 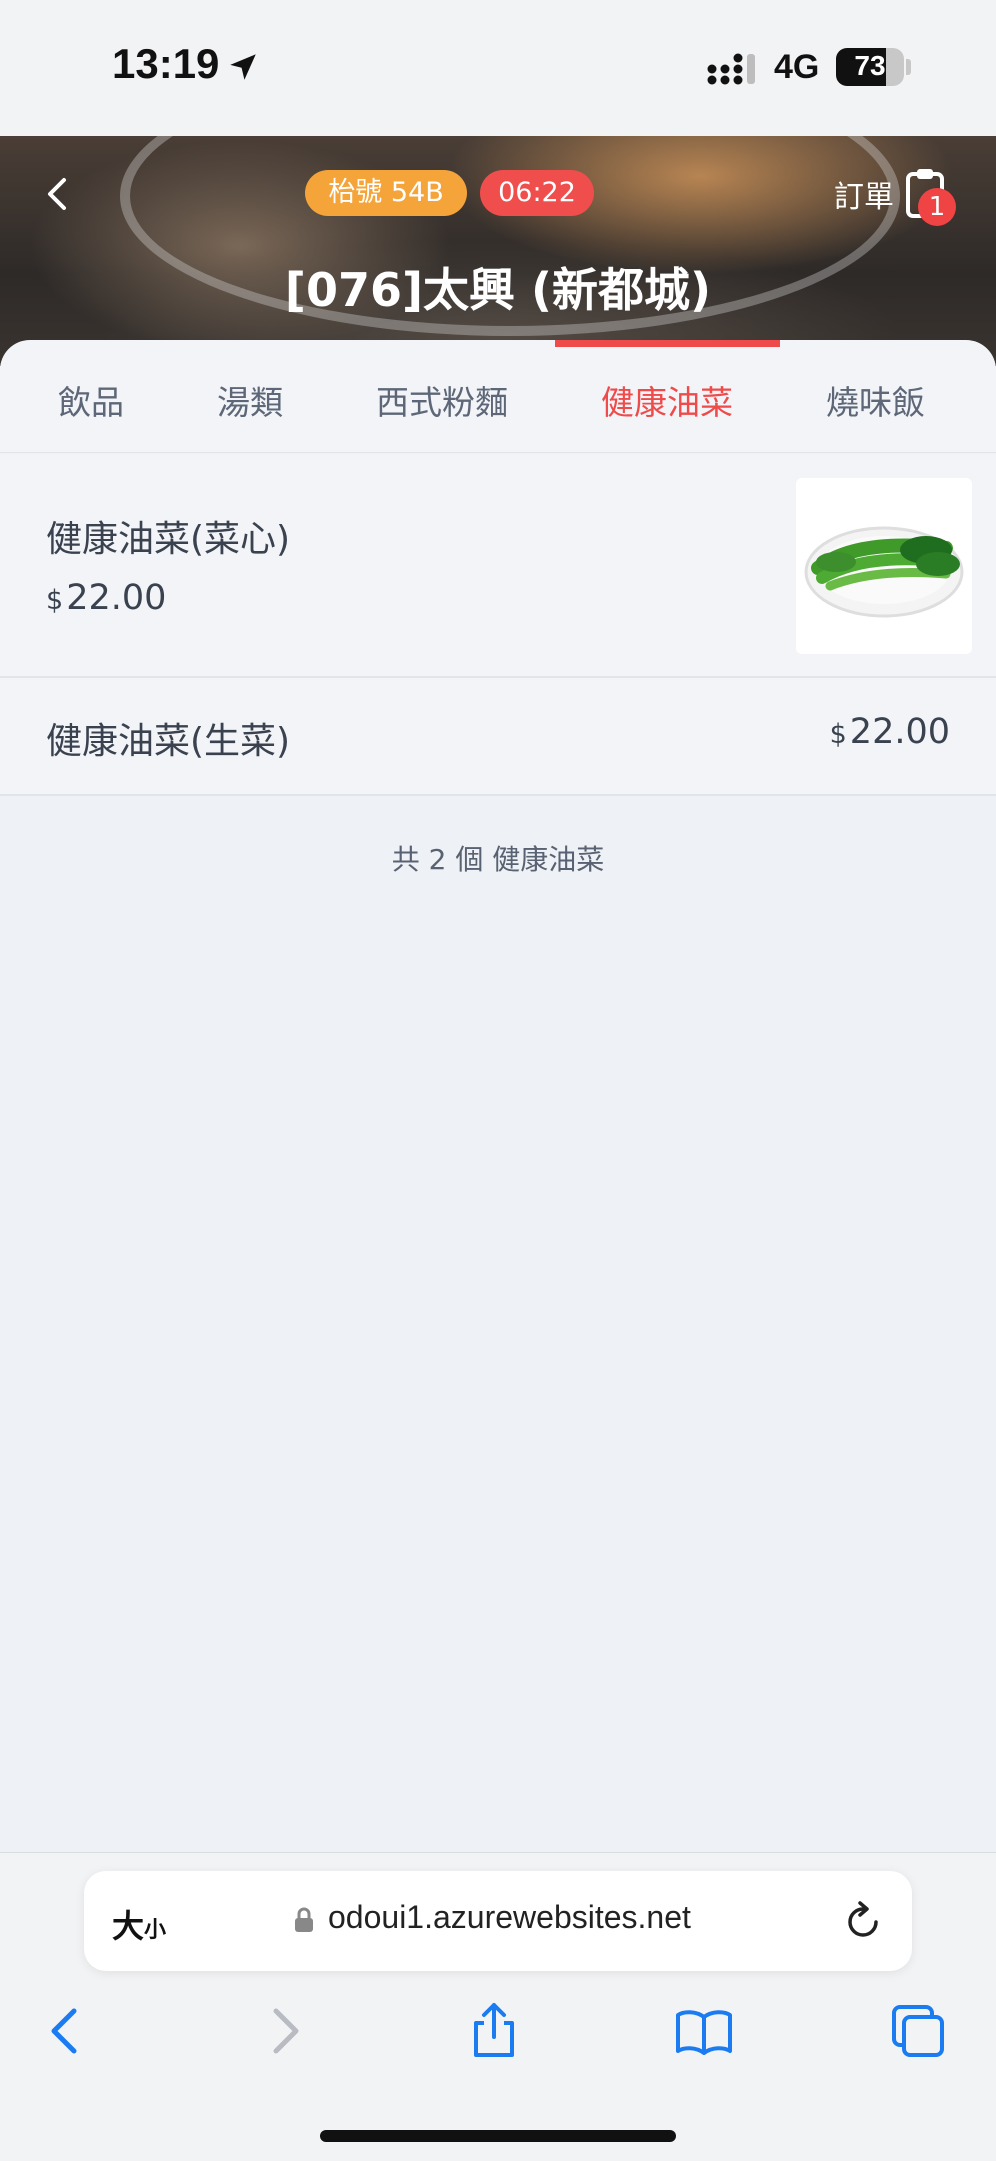 I want to click on location-arrow-icon, so click(x=243, y=67).